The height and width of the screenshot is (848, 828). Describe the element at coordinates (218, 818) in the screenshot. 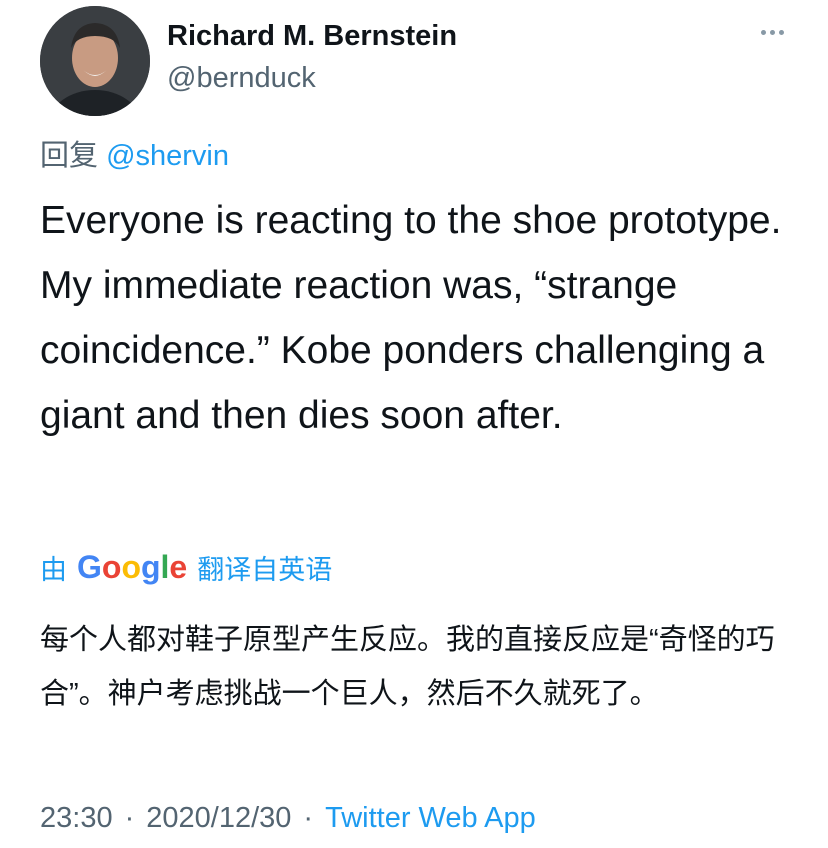

I see `tweet-date: 2020/12/30` at that location.